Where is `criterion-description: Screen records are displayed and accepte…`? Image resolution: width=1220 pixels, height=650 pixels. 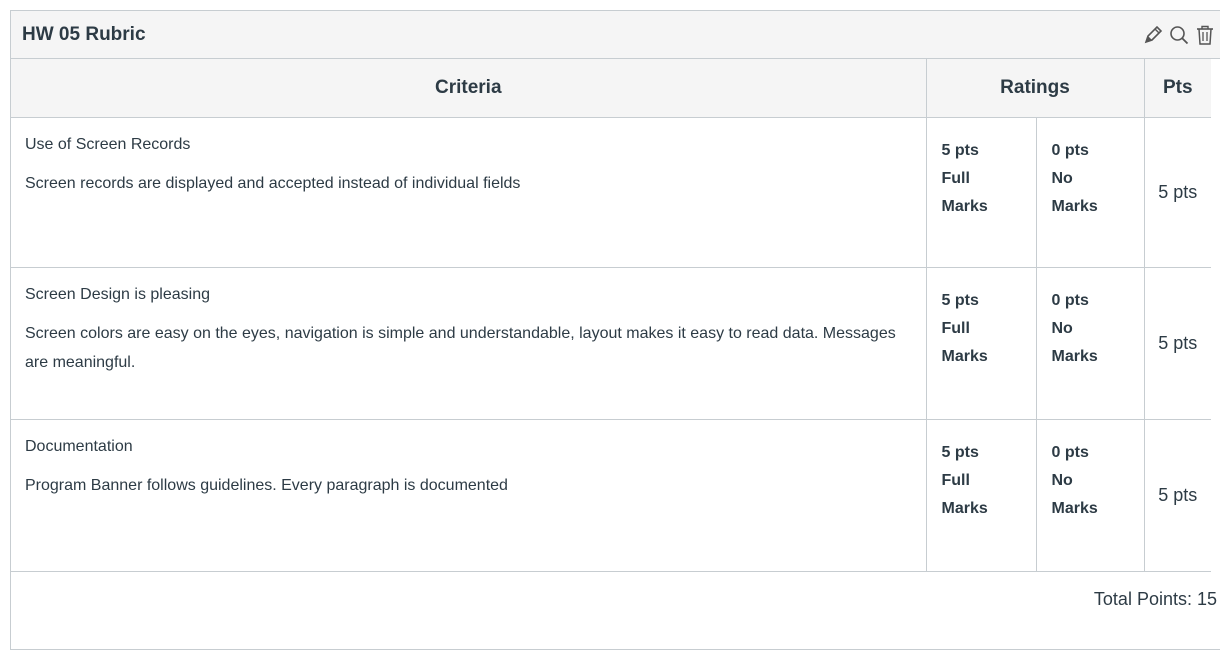
criterion-description: Screen records are displayed and accepte… is located at coordinates (273, 183).